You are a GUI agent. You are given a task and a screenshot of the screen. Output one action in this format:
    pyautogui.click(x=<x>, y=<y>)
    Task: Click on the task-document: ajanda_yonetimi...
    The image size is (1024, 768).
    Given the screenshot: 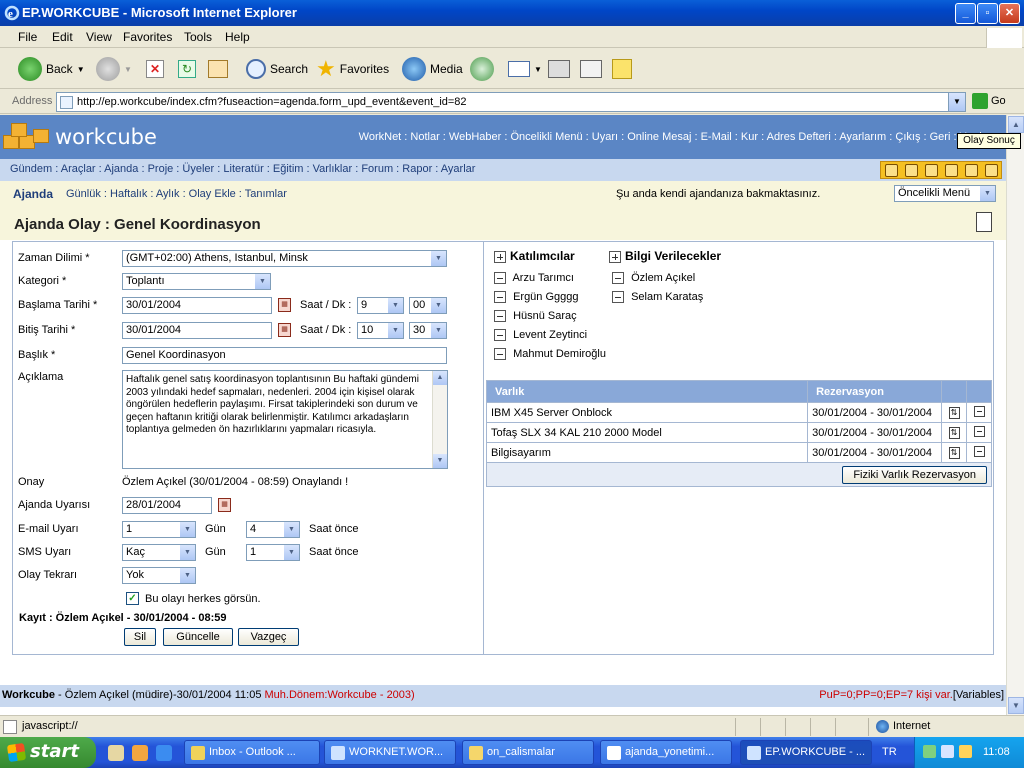 What is the action you would take?
    pyautogui.click(x=666, y=752)
    